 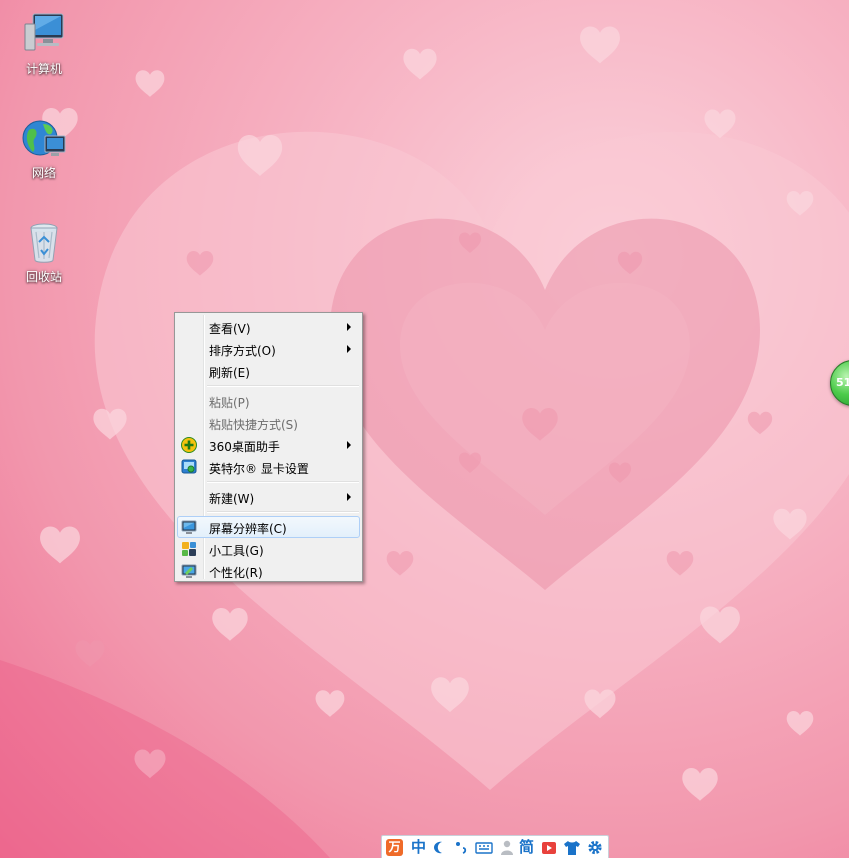 I want to click on menu-item-refresh: 刷新(E), so click(x=268, y=371).